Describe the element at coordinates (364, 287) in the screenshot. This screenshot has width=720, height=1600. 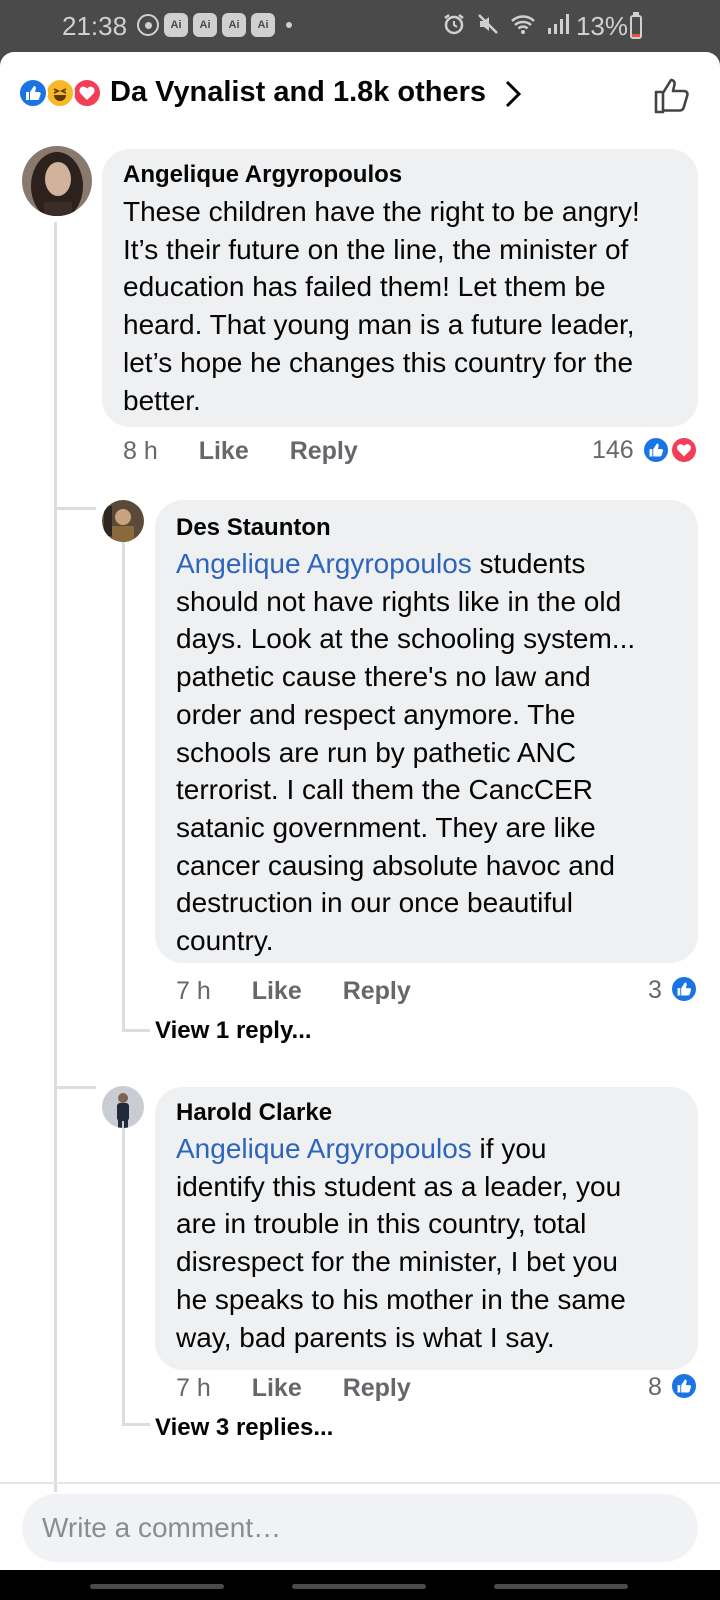
I see `comment-text-line: education has failed them! Let them be` at that location.